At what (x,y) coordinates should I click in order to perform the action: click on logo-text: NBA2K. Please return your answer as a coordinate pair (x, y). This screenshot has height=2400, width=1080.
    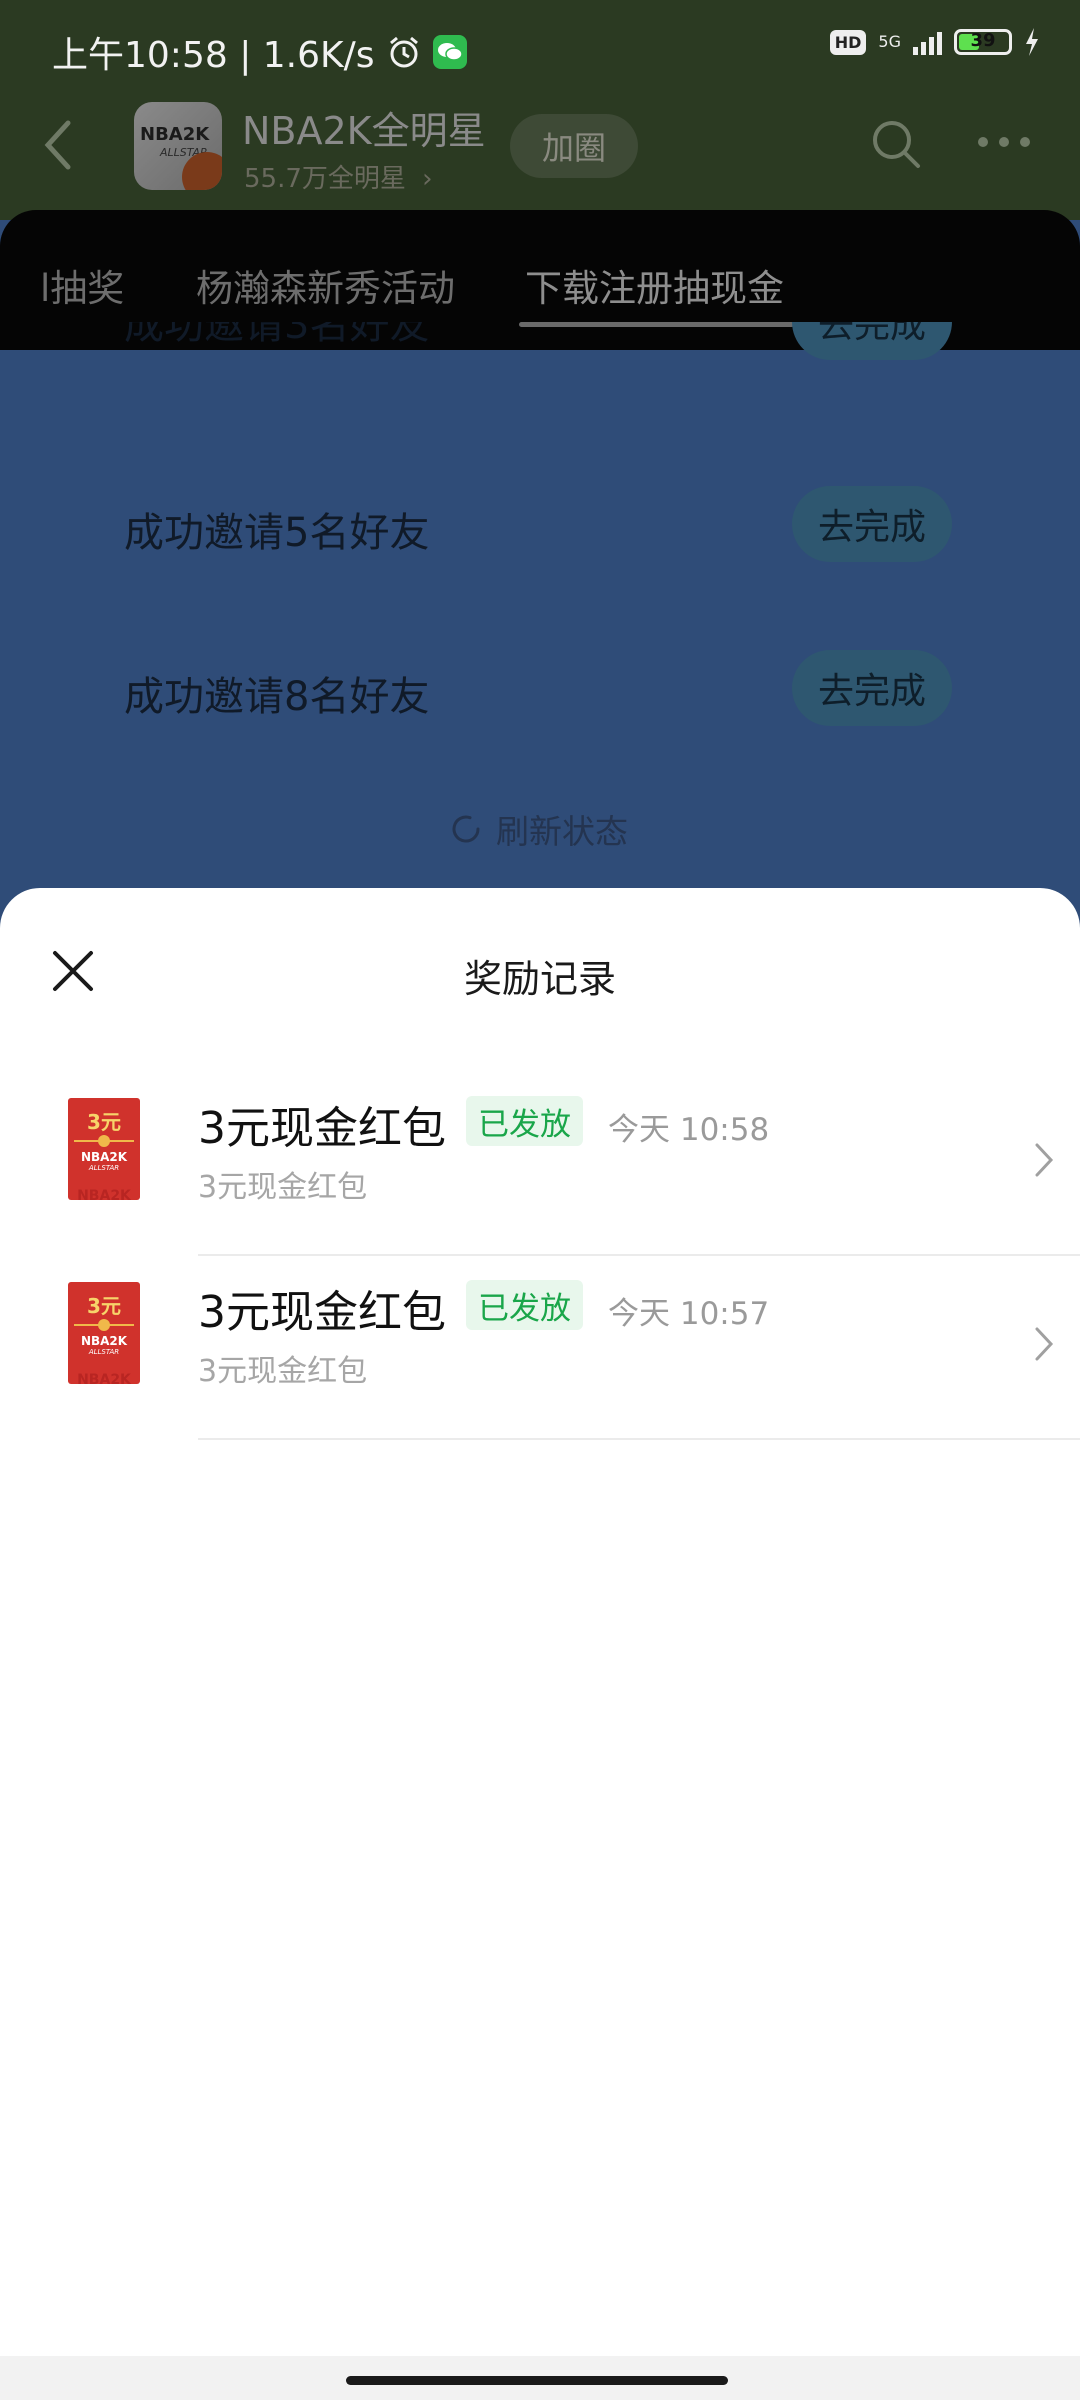
    Looking at the image, I should click on (175, 134).